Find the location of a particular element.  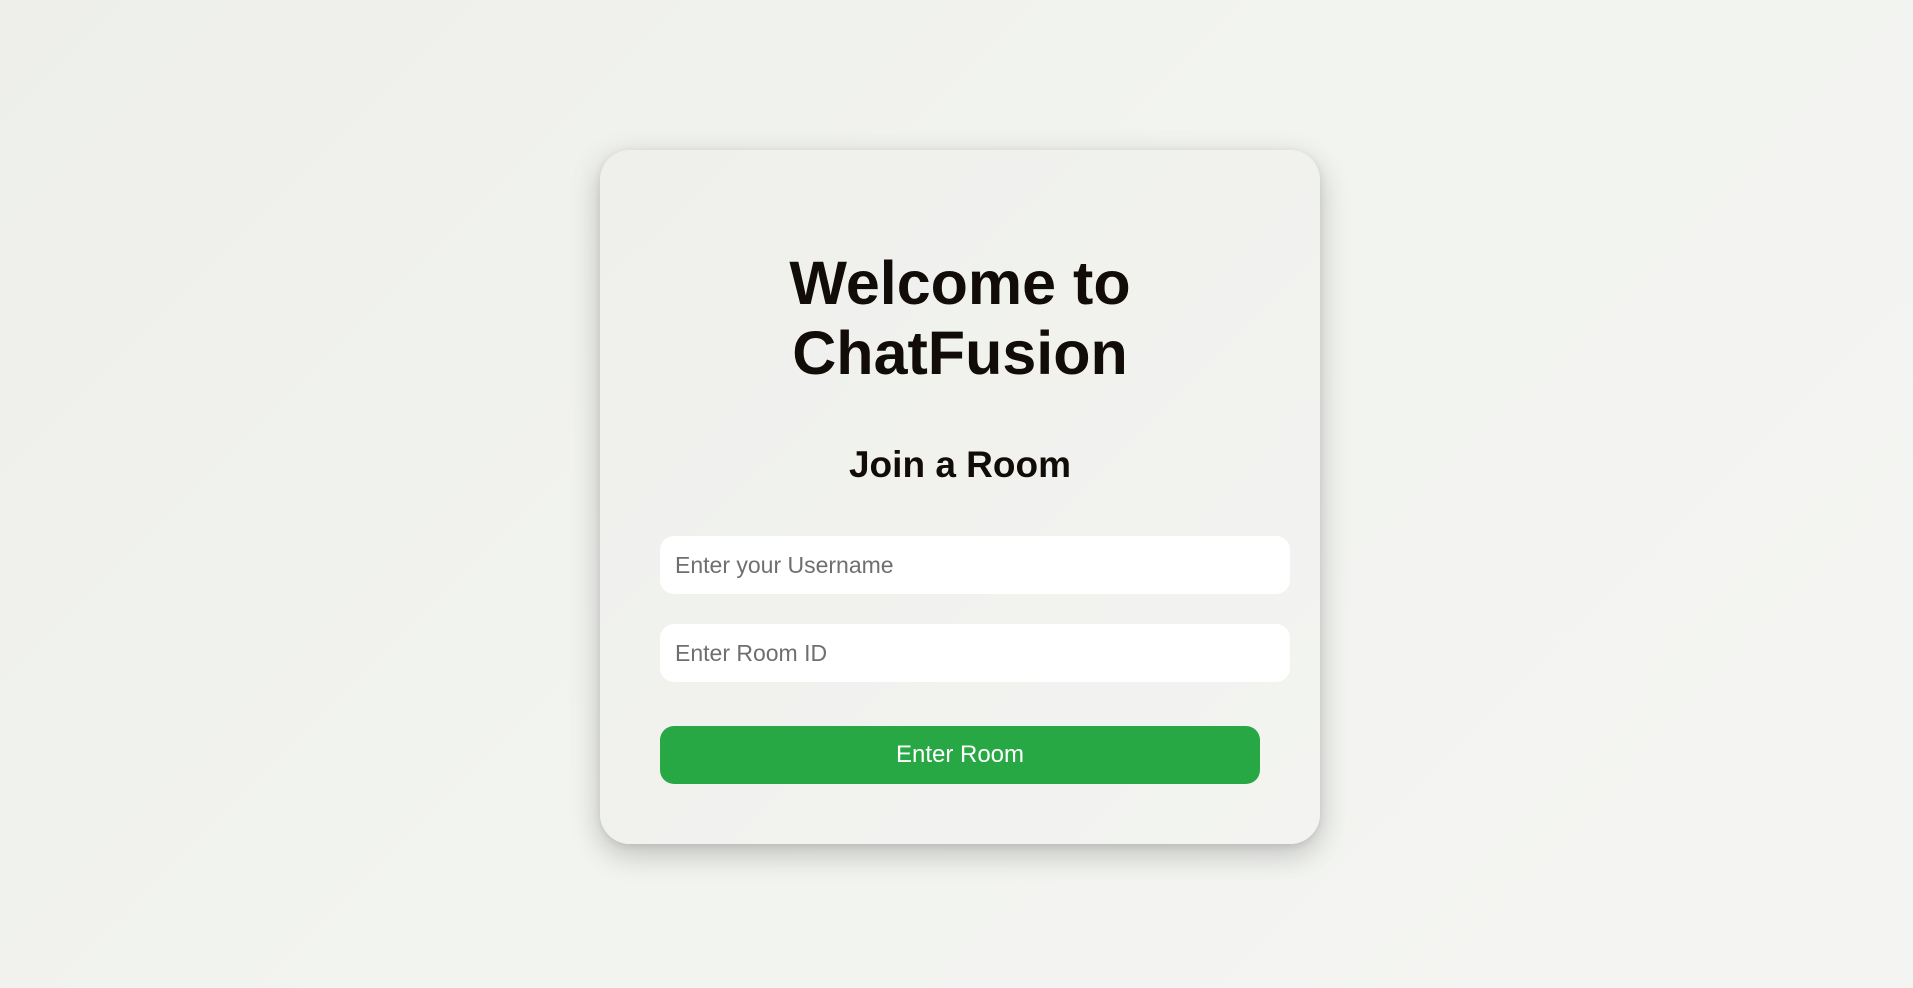

welcome-title: Welcome to ChatFusion is located at coordinates (960, 318).